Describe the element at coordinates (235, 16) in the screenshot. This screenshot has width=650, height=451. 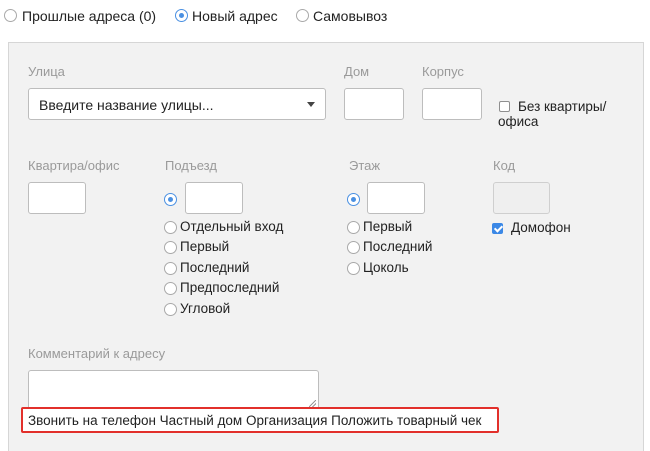
I see `radio-new-address-label: Новый адрес` at that location.